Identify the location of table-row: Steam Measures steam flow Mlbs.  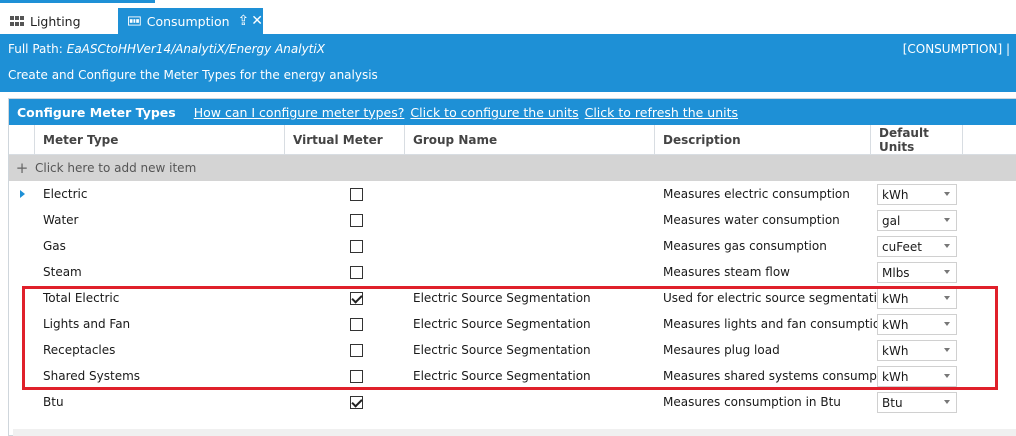
(512, 272).